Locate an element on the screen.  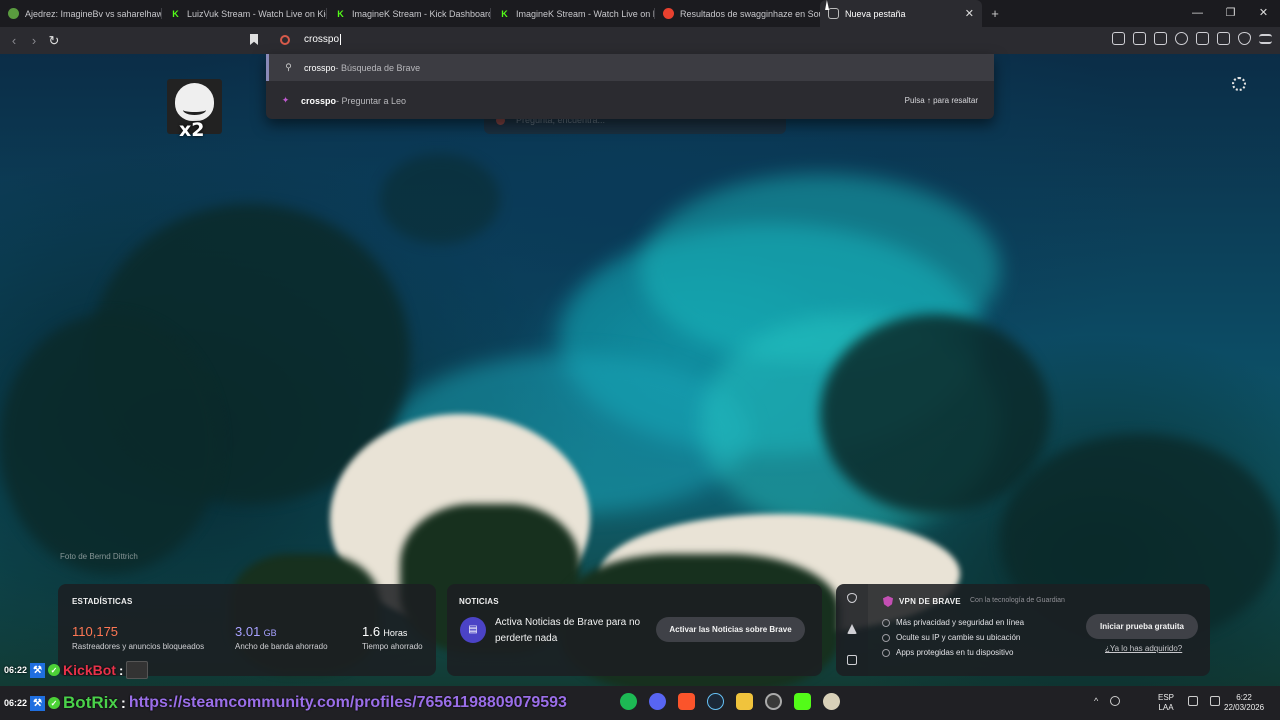
tab-title: Resultados de swagginhaze en Sound is located at coordinates (750, 13).